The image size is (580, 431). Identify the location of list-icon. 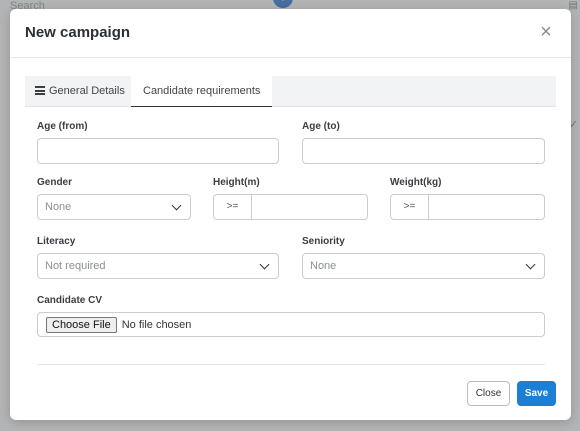
(40, 90).